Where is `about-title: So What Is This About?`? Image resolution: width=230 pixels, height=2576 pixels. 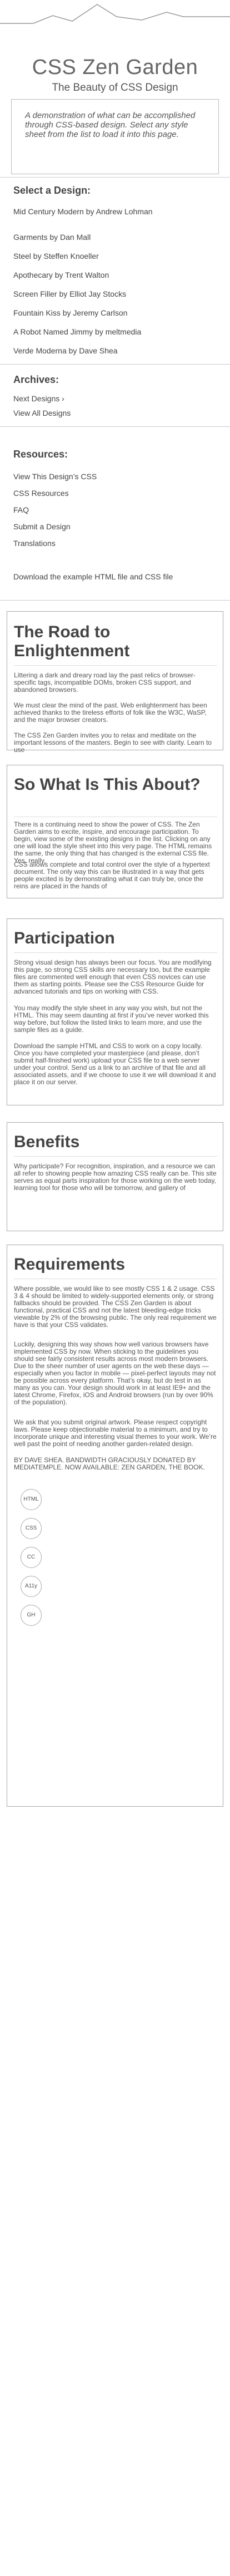
about-title: So What Is This About? is located at coordinates (107, 784).